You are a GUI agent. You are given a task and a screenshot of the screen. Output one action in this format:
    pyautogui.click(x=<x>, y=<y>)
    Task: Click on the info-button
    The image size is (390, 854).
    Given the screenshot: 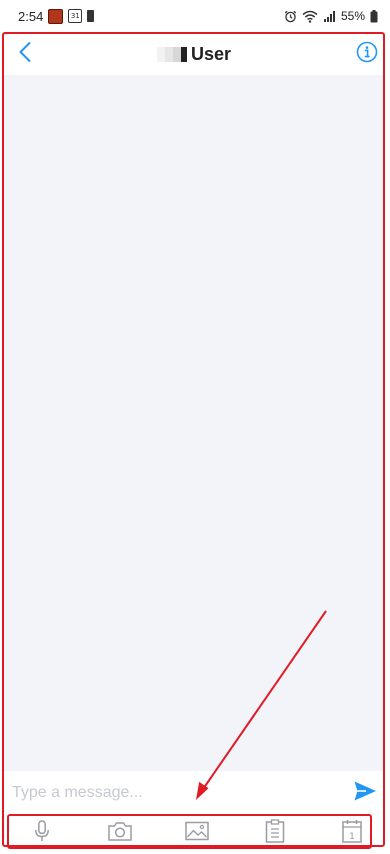 What is the action you would take?
    pyautogui.click(x=367, y=54)
    